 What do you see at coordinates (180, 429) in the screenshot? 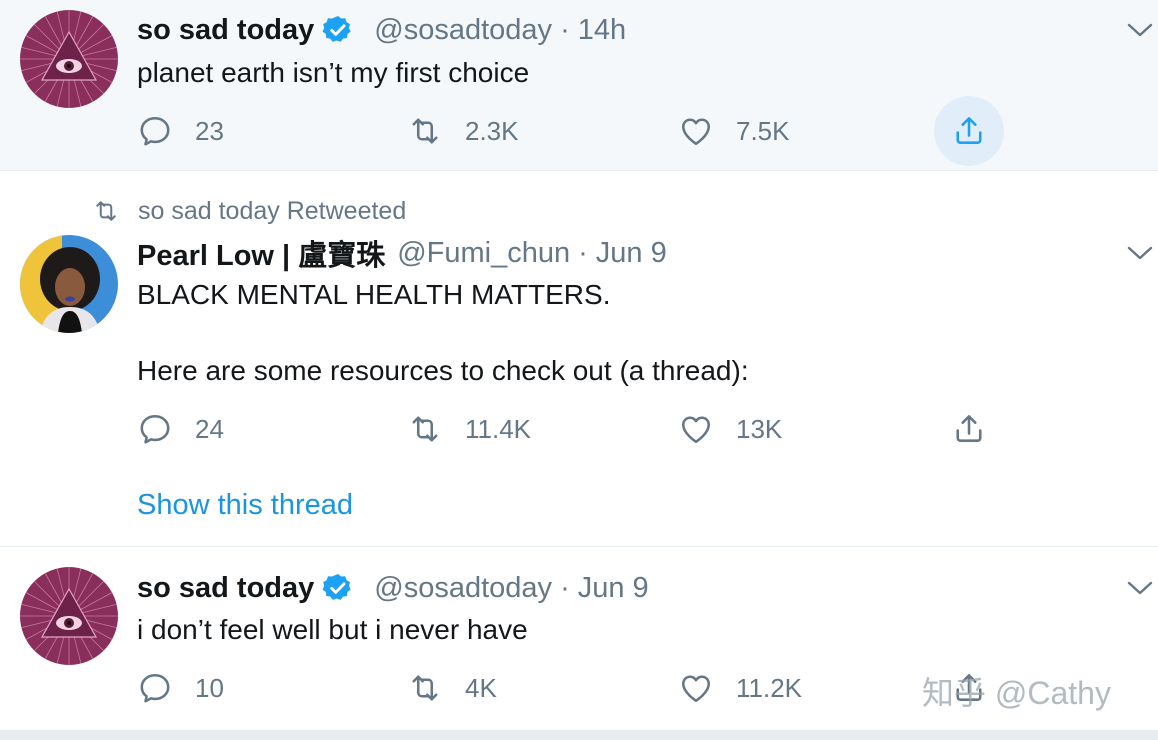
I see `reply-button: 24` at bounding box center [180, 429].